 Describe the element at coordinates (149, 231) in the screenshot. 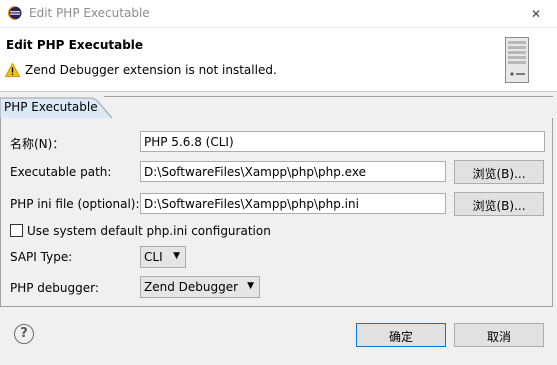

I see `use-default-ini-label: Use system default php.ini configuration` at that location.